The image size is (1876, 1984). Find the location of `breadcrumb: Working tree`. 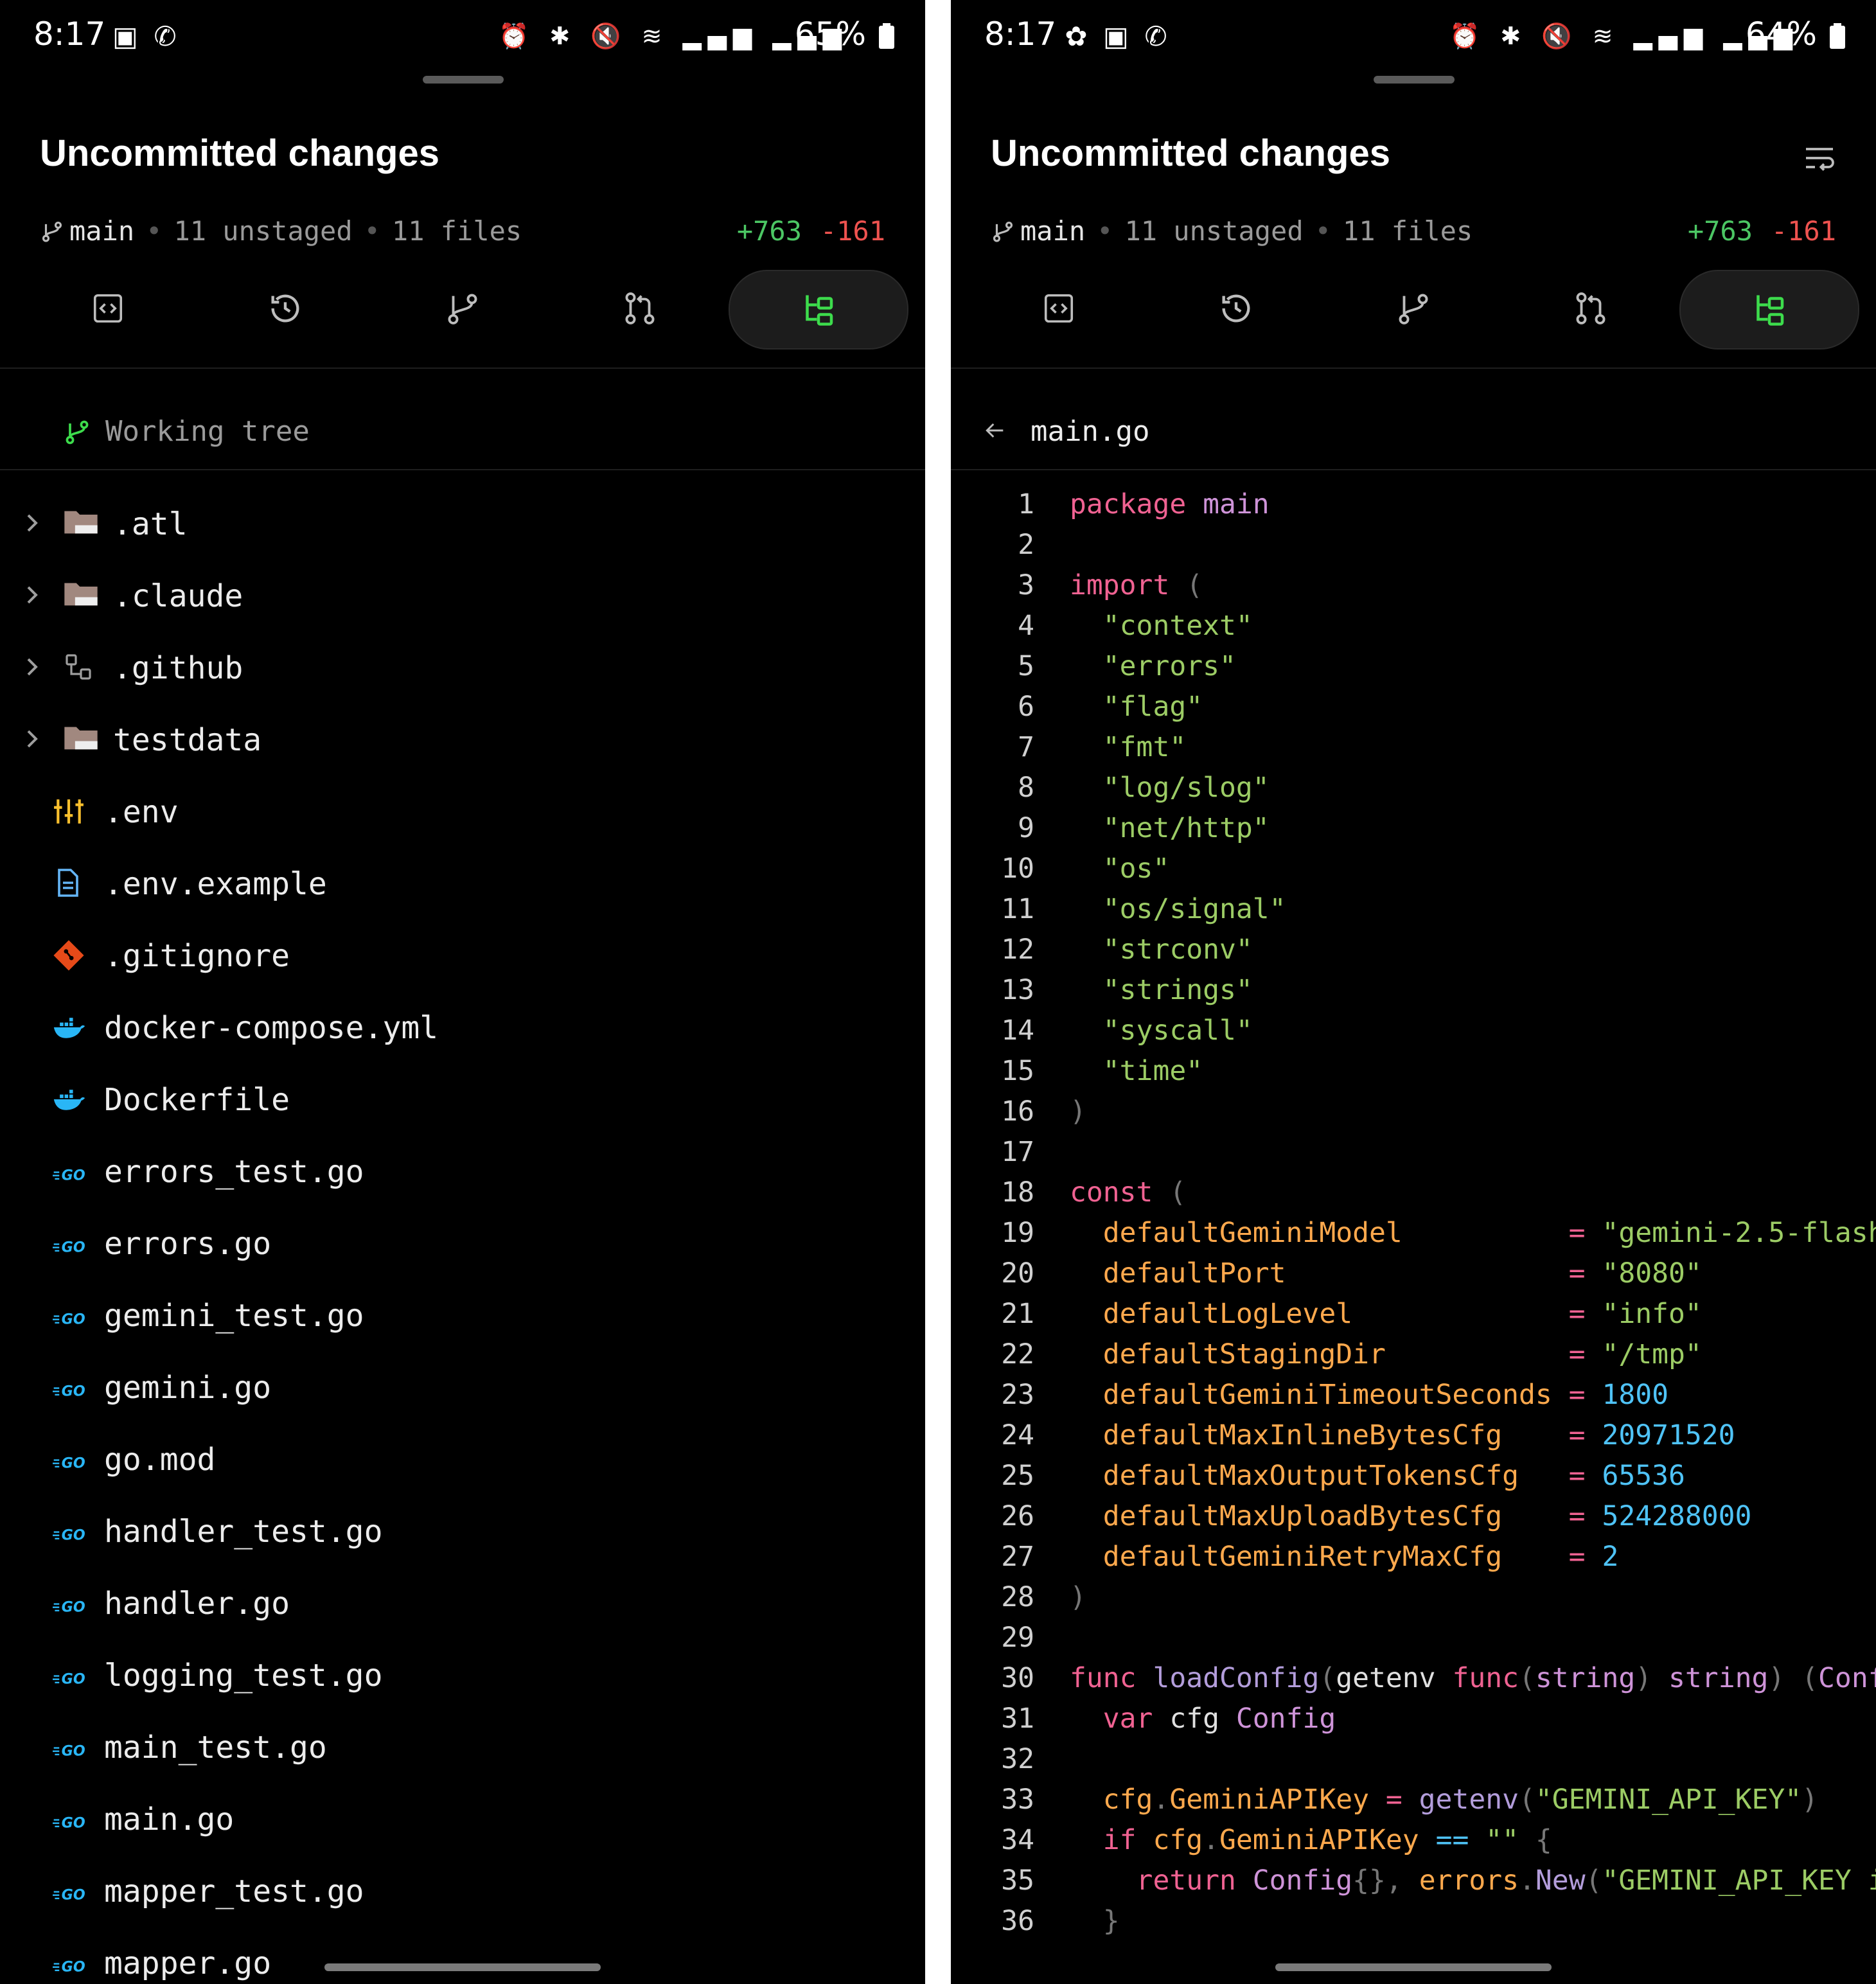

breadcrumb: Working tree is located at coordinates (462, 430).